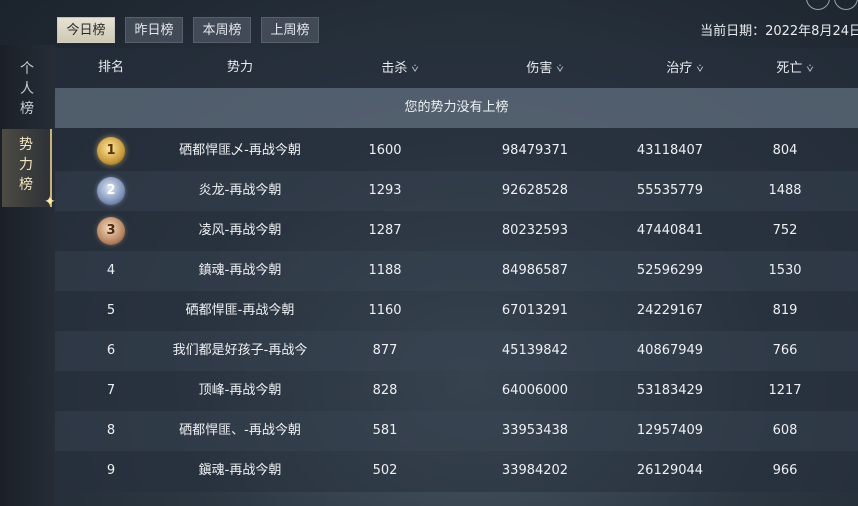 The width and height of the screenshot is (858, 506). I want to click on side-nav-personal-rank: 个 人 榜, so click(27, 91).